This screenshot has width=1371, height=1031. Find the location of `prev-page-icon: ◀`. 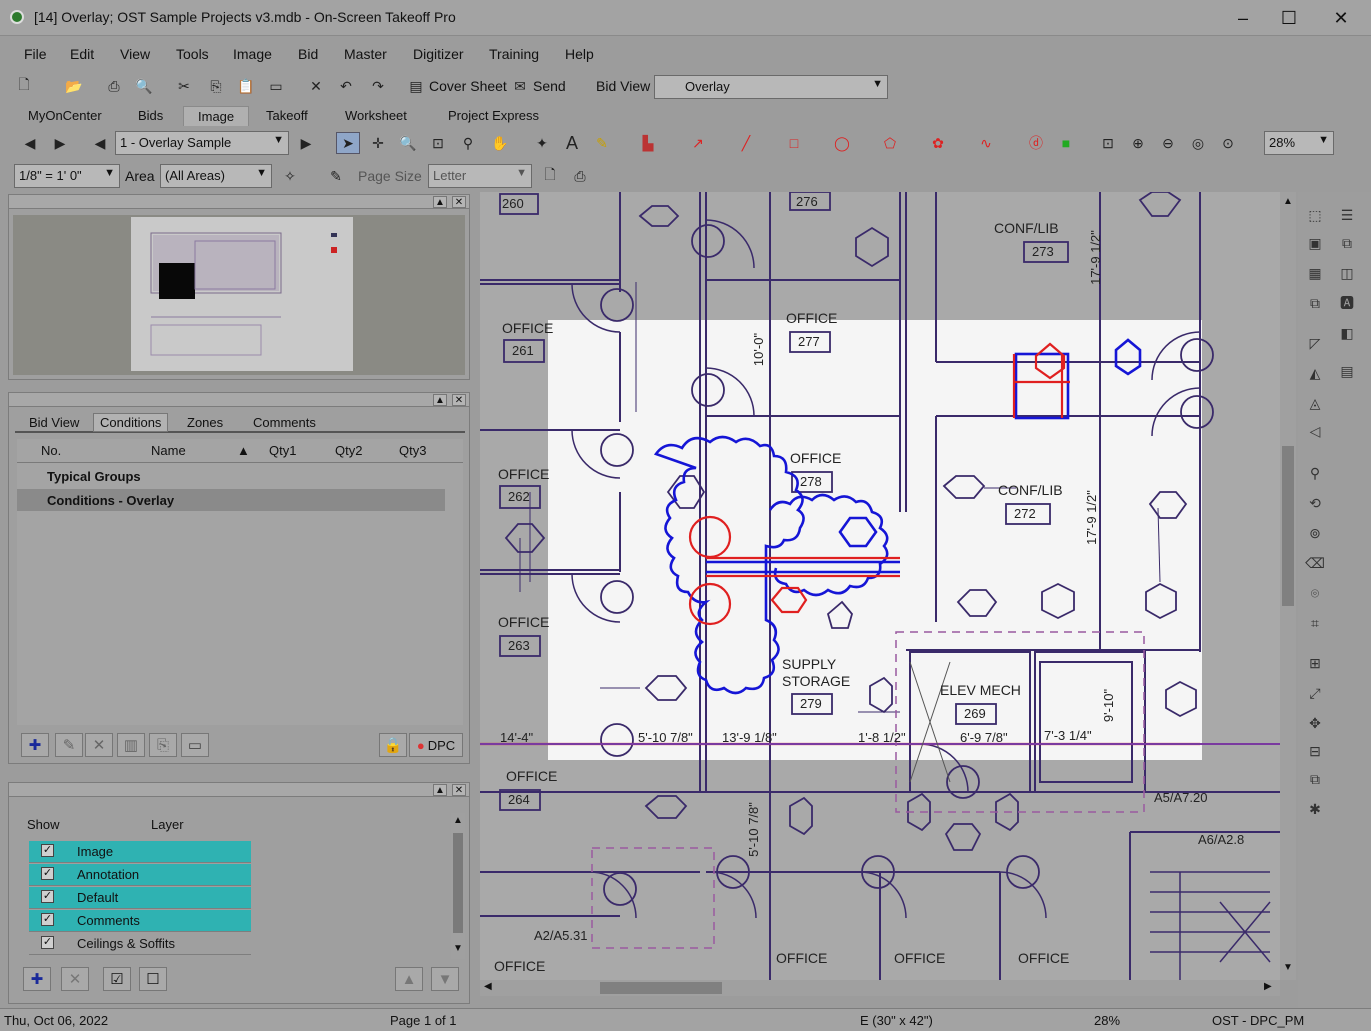

prev-page-icon: ◀ is located at coordinates (100, 143).